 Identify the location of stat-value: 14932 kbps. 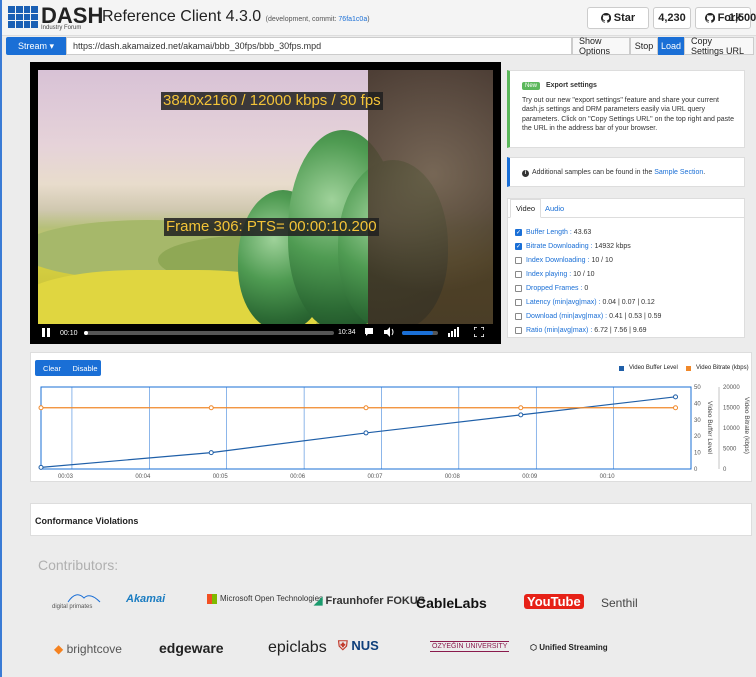
(612, 246).